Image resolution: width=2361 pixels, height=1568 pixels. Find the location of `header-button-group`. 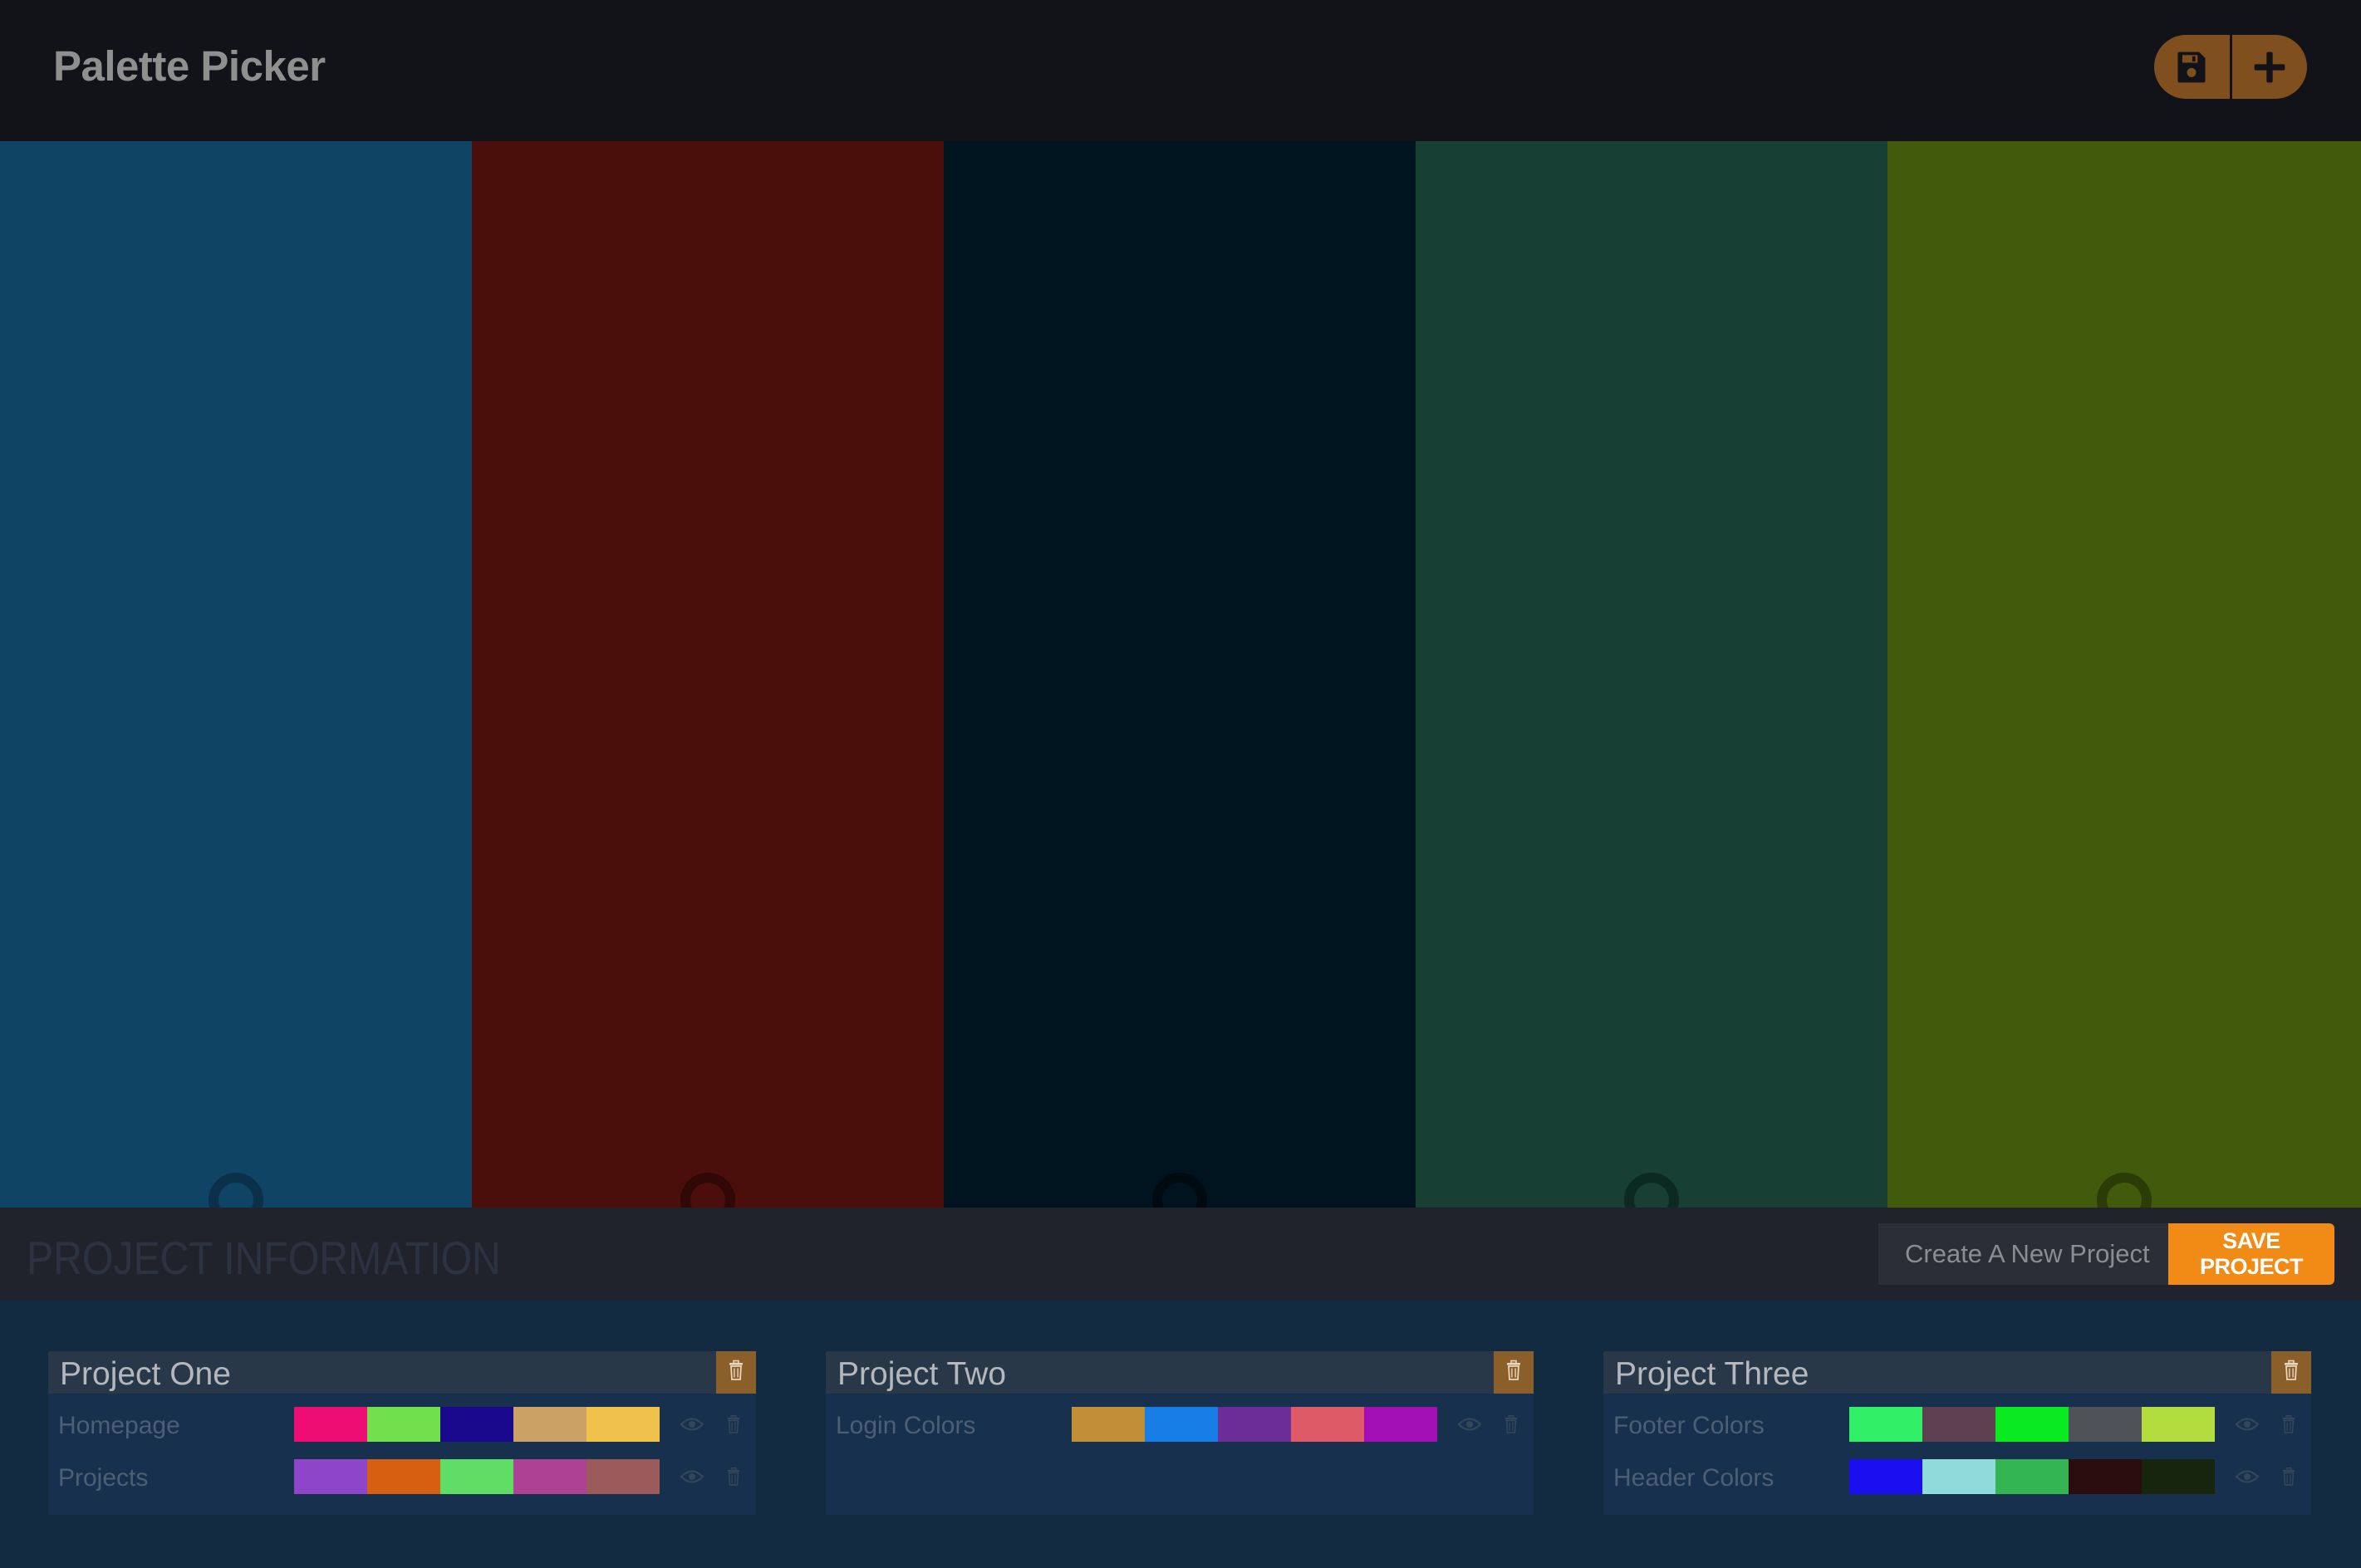

header-button-group is located at coordinates (2230, 67).